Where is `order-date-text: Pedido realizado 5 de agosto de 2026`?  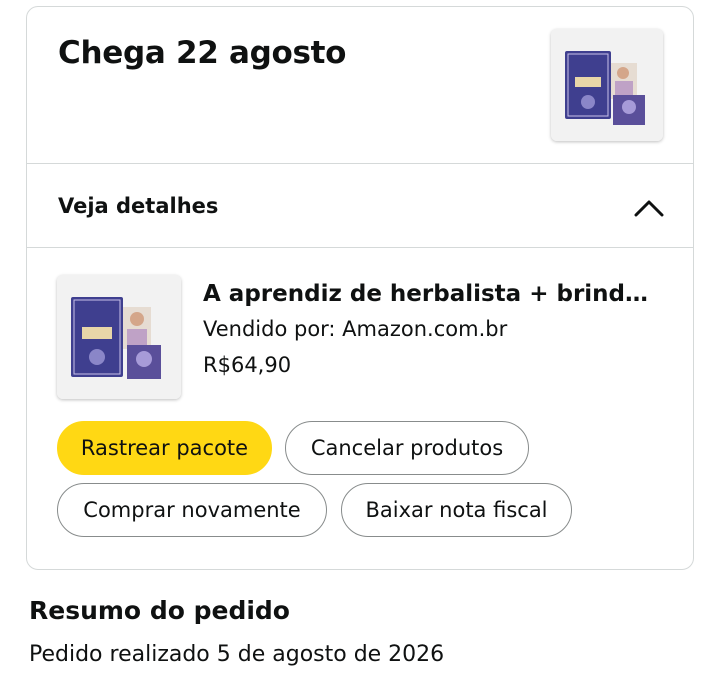 order-date-text: Pedido realizado 5 de agosto de 2026 is located at coordinates (237, 654).